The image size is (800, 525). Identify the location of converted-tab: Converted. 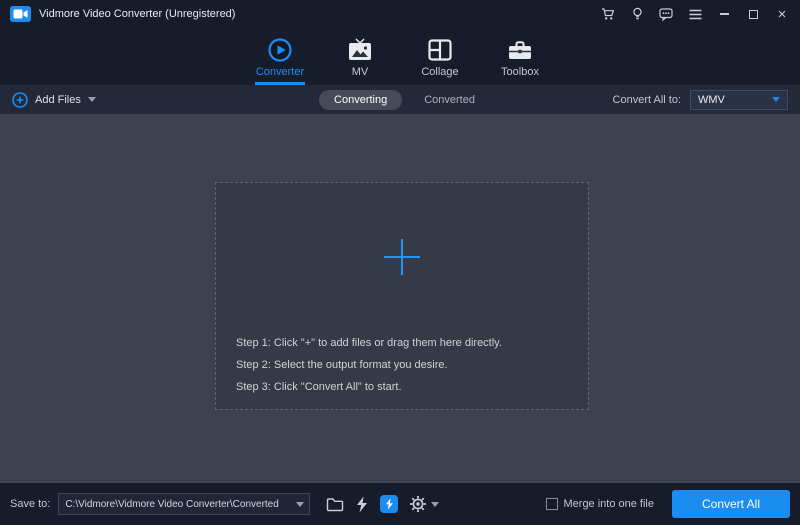
(449, 100).